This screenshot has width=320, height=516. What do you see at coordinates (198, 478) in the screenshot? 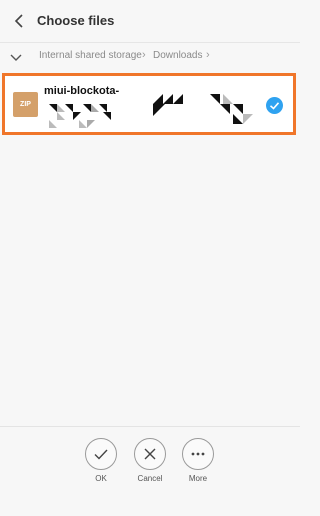
I see `more-label: More` at bounding box center [198, 478].